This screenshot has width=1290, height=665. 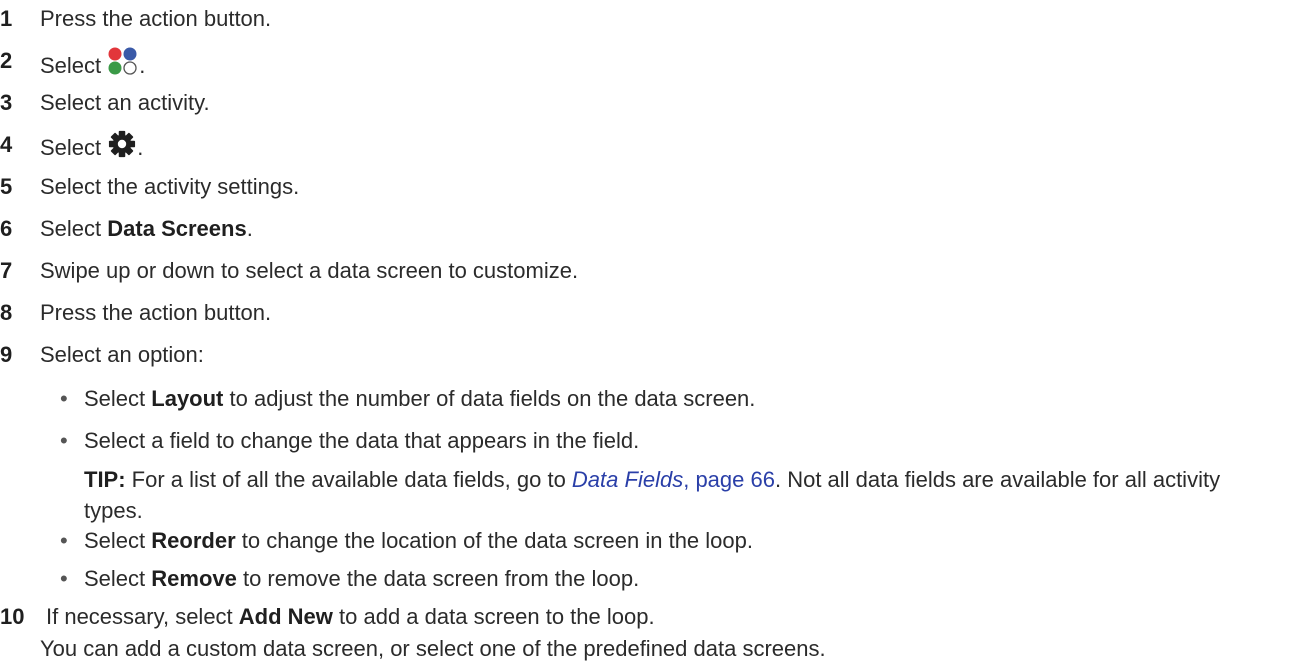 What do you see at coordinates (6, 354) in the screenshot?
I see `step-number: 9` at bounding box center [6, 354].